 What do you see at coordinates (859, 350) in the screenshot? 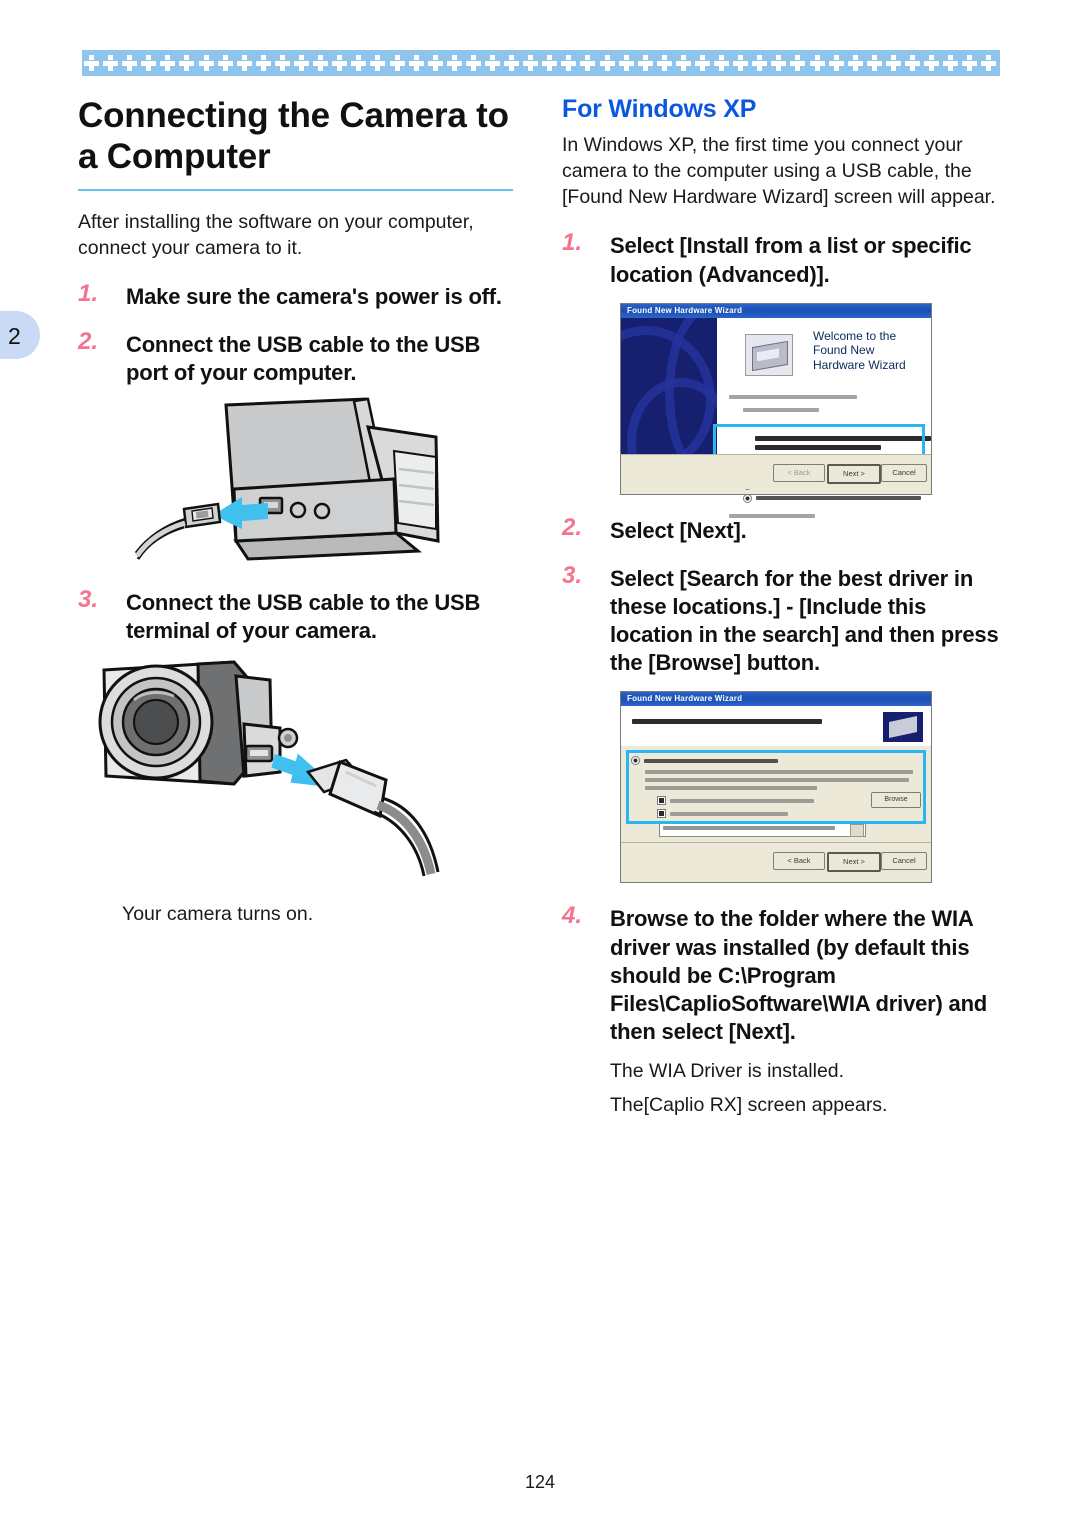
I see `dialog1-heading: Welcome to the Found New Hardware Wizard` at bounding box center [859, 350].